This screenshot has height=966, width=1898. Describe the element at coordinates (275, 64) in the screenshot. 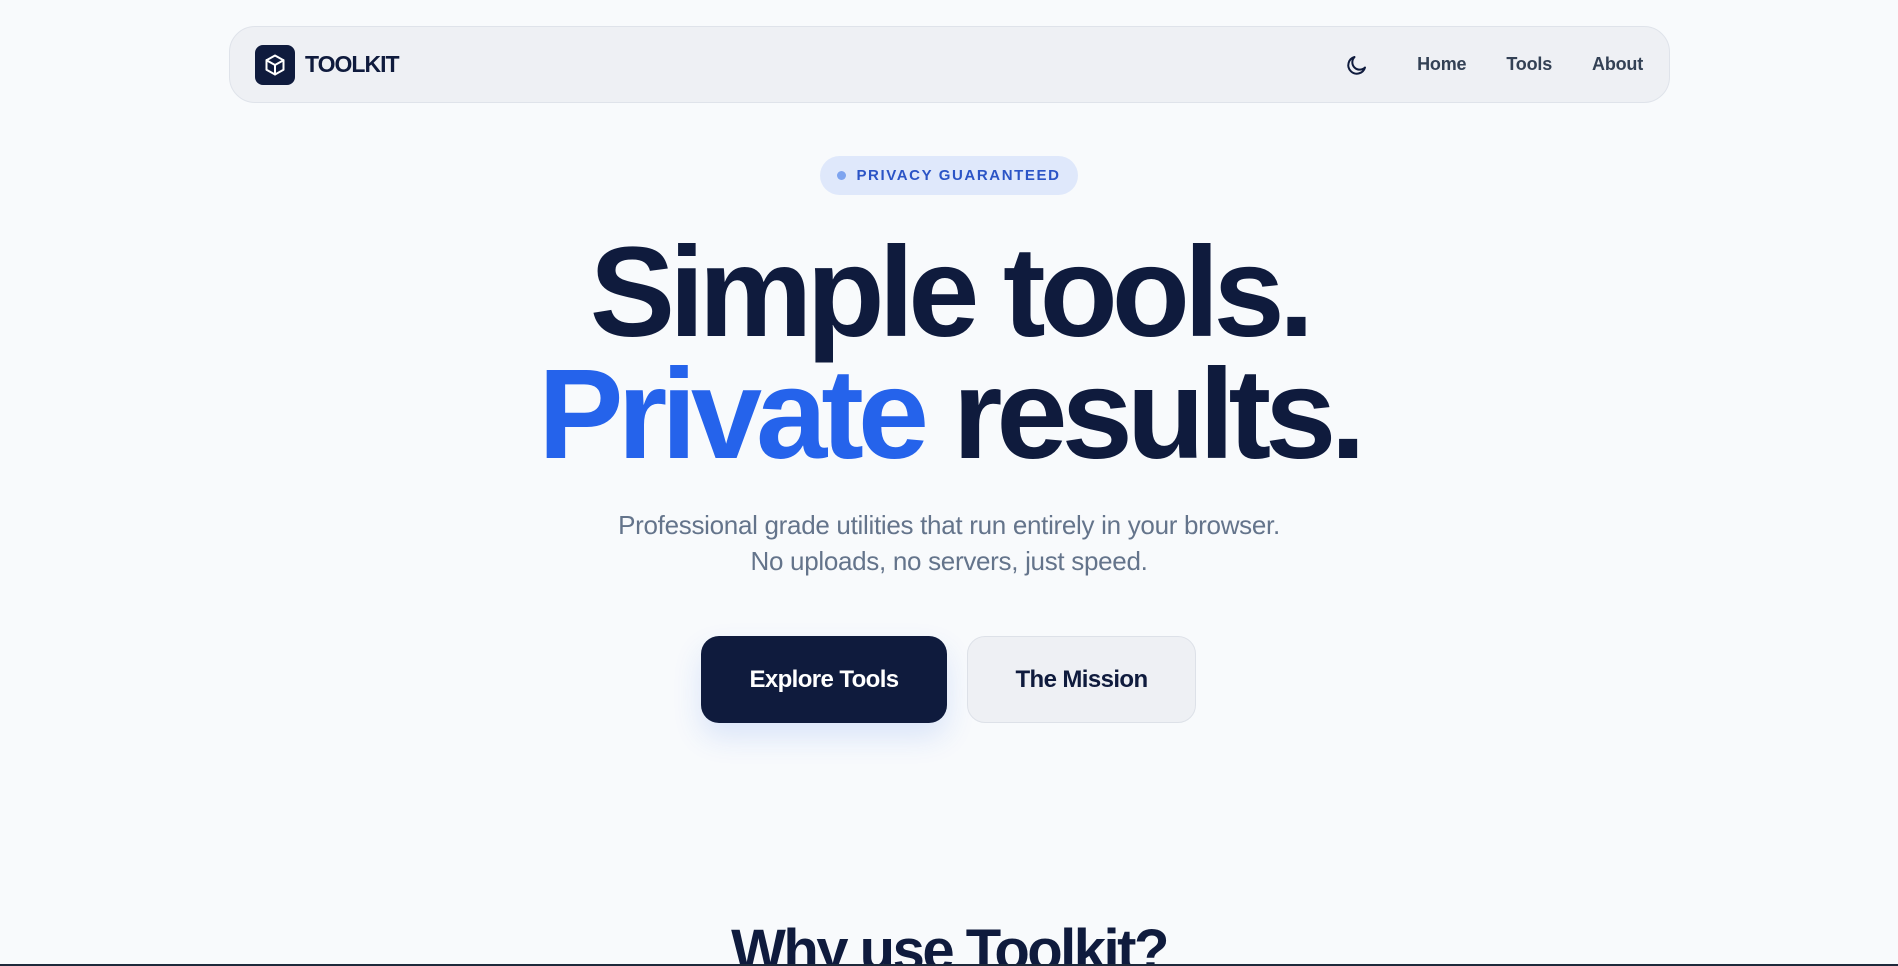

I see `cube-icon` at that location.